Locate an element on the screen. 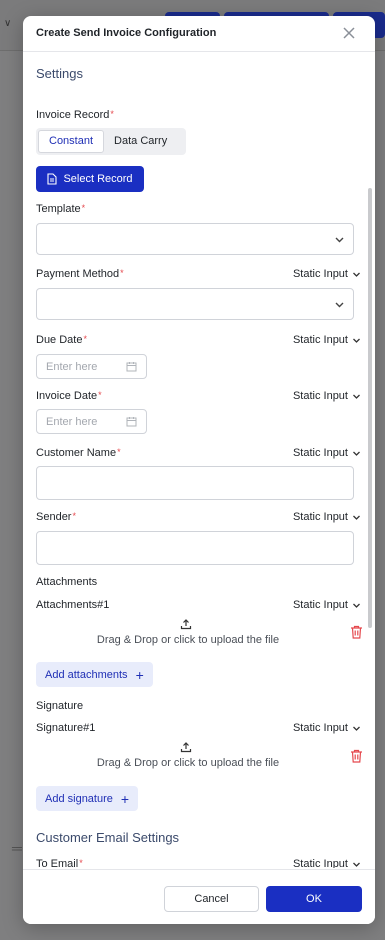  payment-method-label: Payment Method* is located at coordinates (80, 274).